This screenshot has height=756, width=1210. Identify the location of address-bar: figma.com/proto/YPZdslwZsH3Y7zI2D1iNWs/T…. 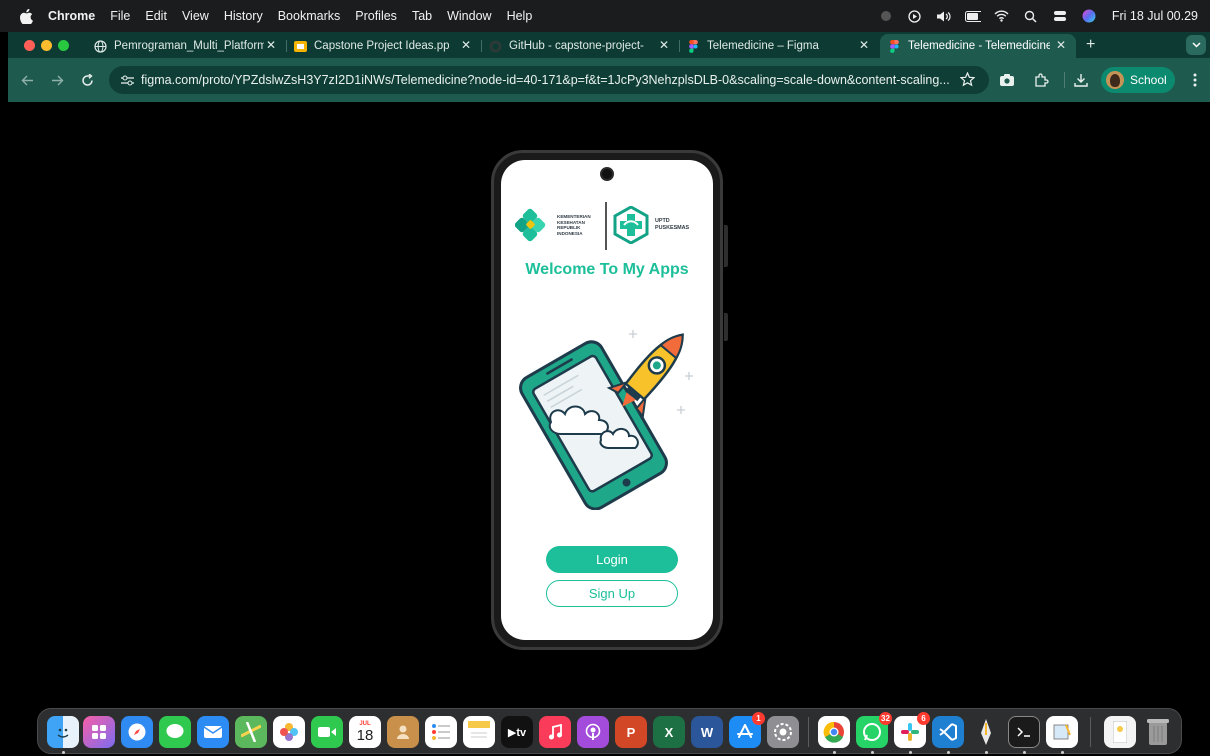
(549, 80).